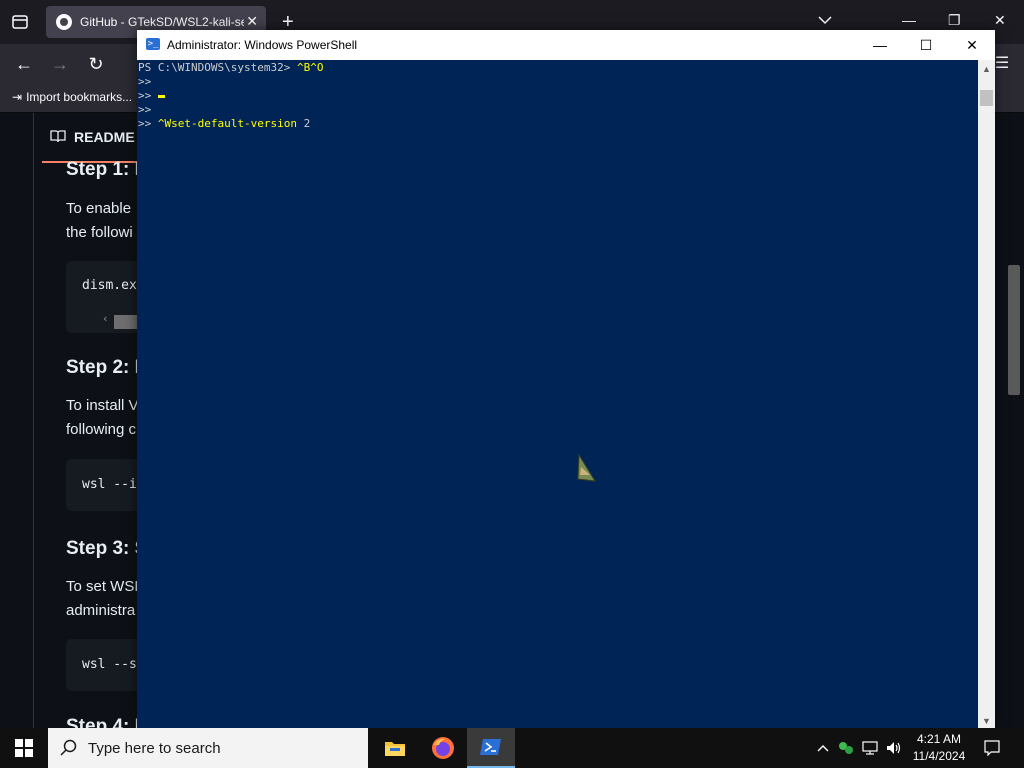 The image size is (1024, 768). Describe the element at coordinates (224, 123) in the screenshot. I see `console-line: >> ^Wset-default-version 2` at that location.